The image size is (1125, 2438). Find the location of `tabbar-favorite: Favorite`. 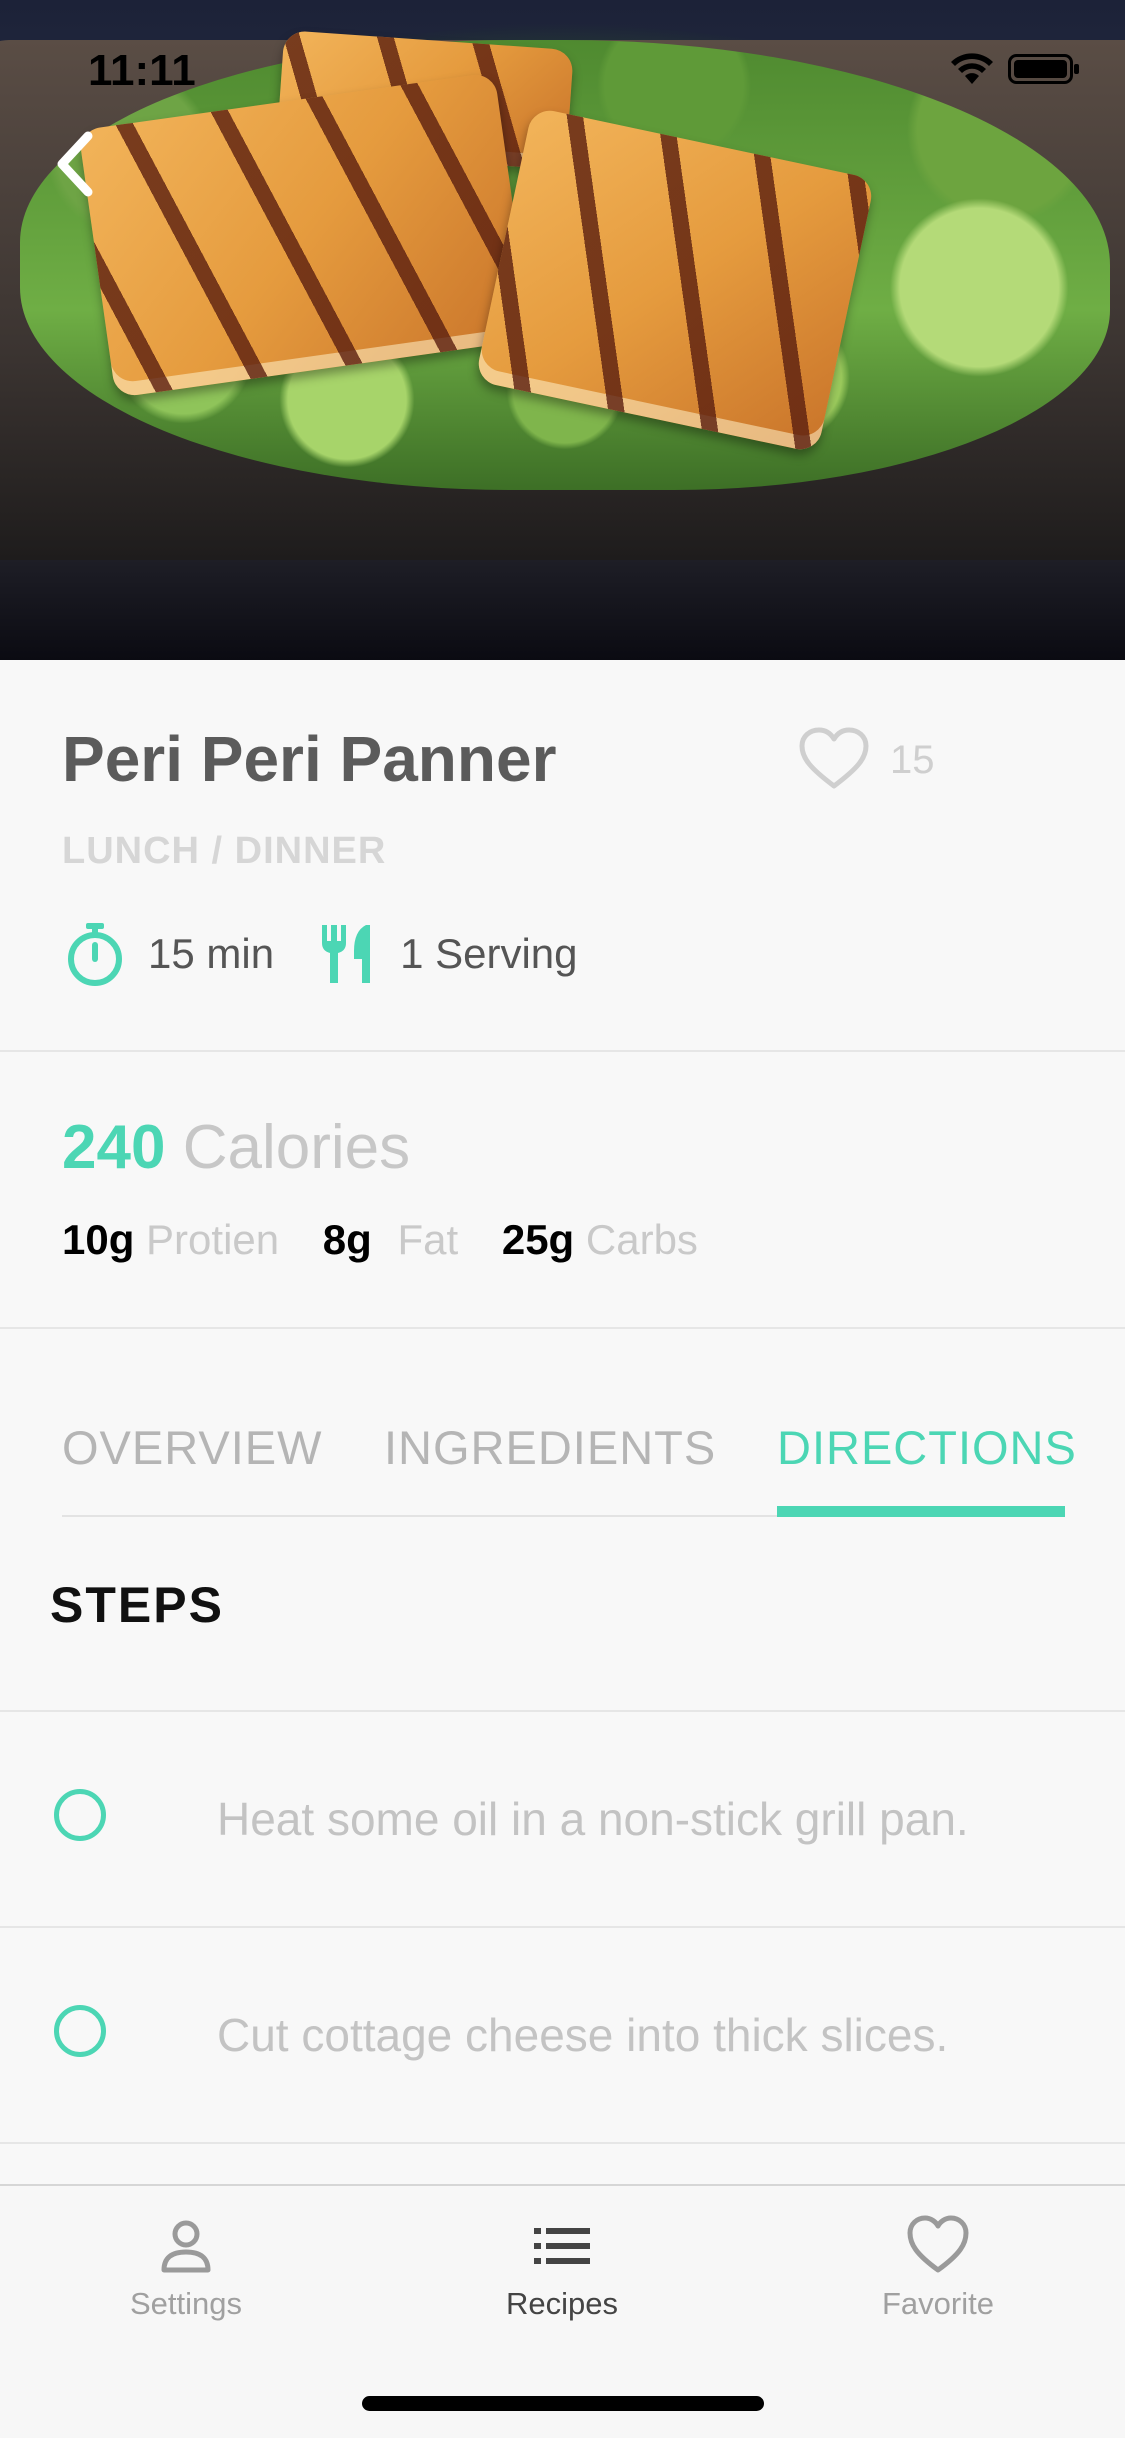

tabbar-favorite: Favorite is located at coordinates (938, 2268).